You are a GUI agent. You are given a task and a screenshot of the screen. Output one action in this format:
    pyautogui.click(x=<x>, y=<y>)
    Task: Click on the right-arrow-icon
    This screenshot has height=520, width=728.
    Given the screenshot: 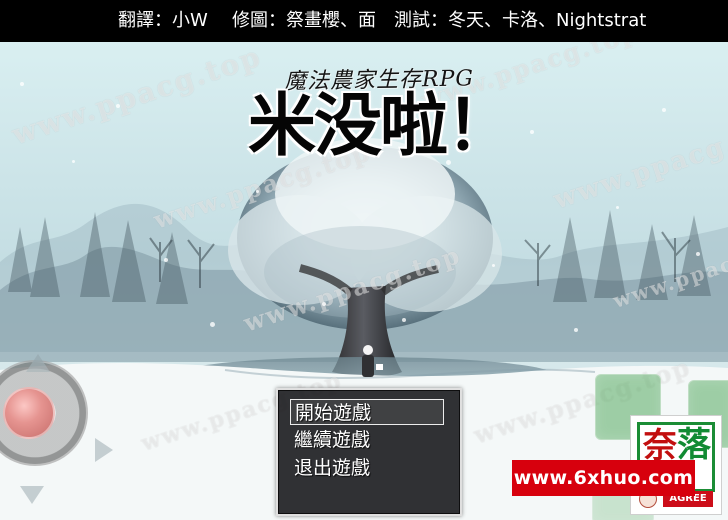 What is the action you would take?
    pyautogui.click(x=104, y=450)
    